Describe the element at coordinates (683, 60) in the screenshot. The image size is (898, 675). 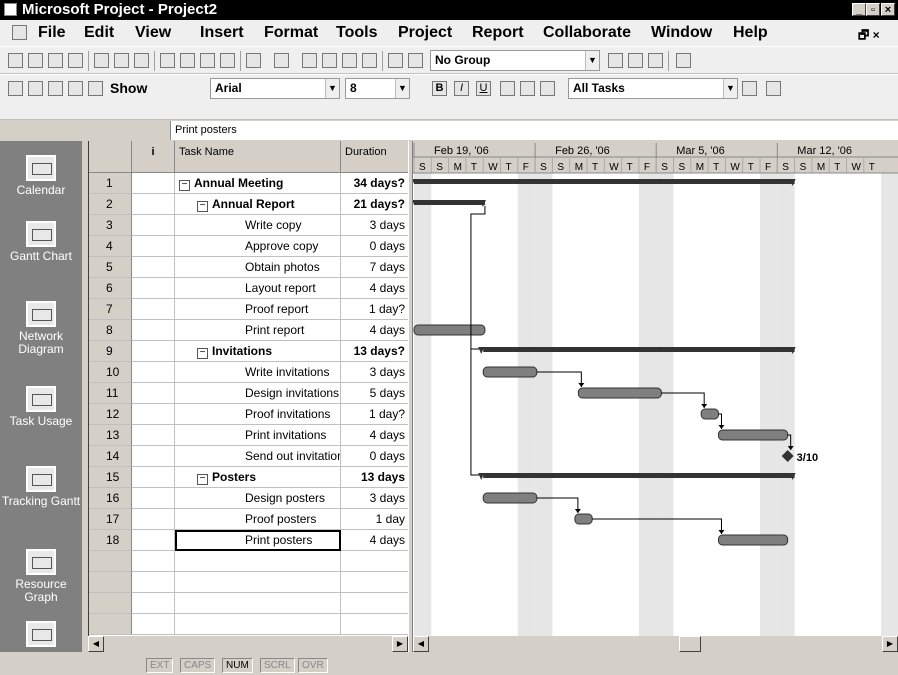
I see `help-icon` at that location.